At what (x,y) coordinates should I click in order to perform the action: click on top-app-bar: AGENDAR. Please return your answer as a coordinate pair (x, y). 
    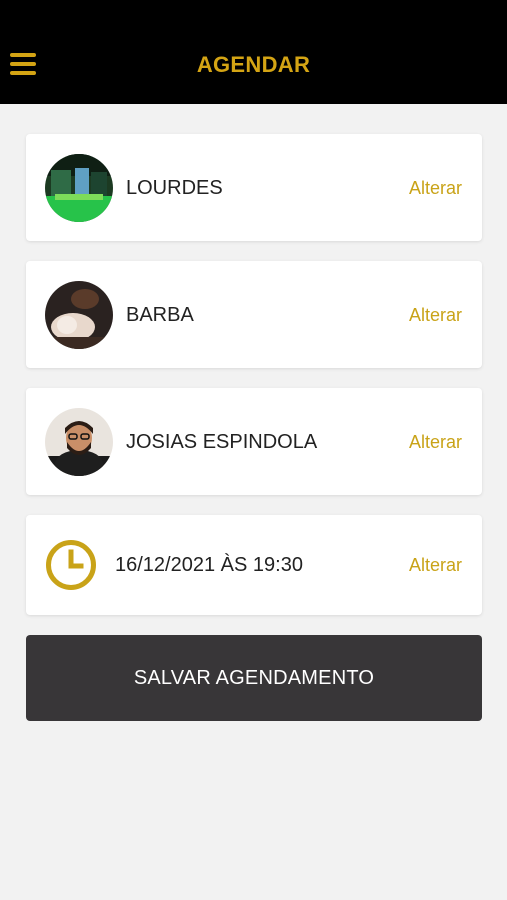
    Looking at the image, I should click on (253, 52).